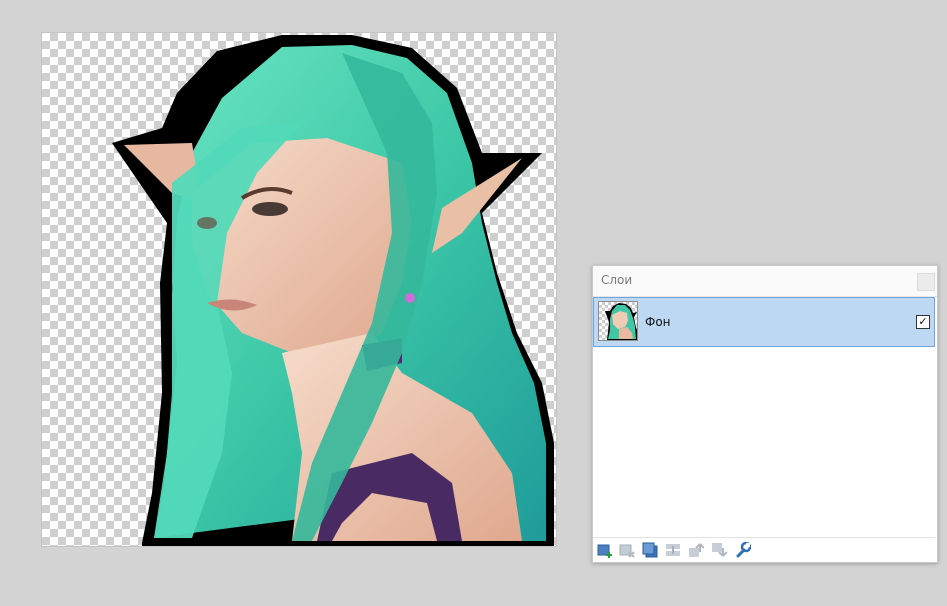  I want to click on move-layer-up-icon, so click(696, 550).